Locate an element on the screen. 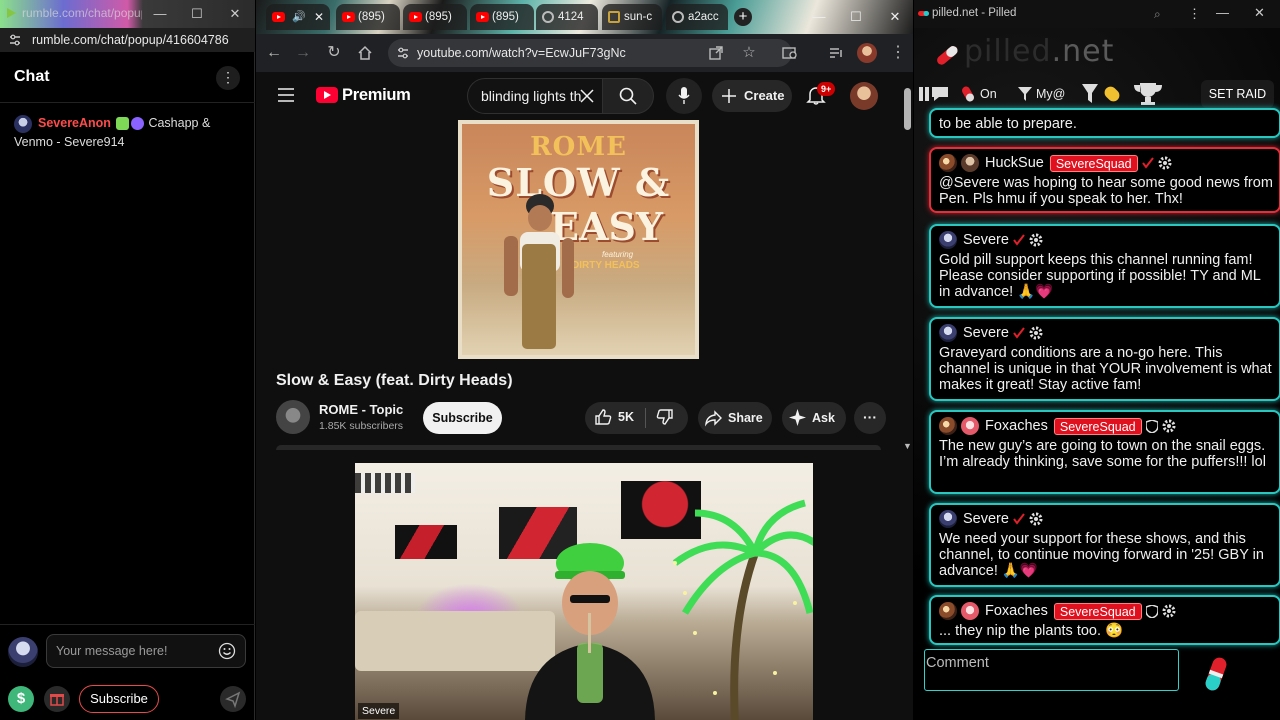 This screenshot has width=1280, height=720. neon-palm-decoration is located at coordinates (742, 609).